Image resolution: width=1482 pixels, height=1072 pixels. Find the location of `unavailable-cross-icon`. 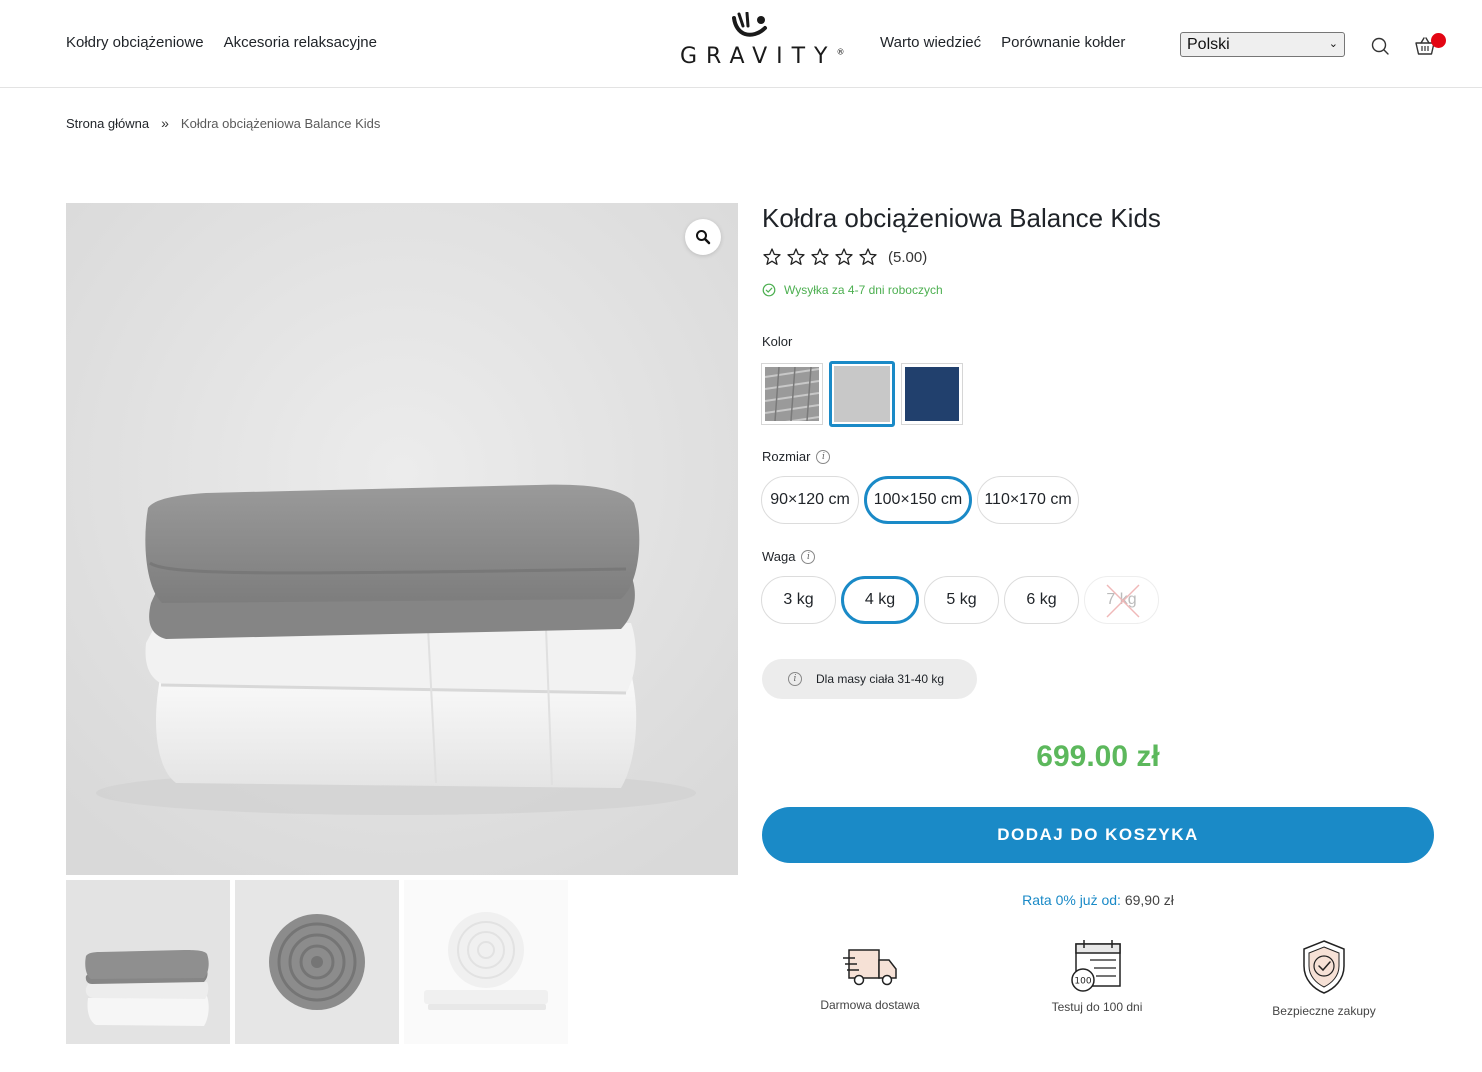

unavailable-cross-icon is located at coordinates (1123, 601).